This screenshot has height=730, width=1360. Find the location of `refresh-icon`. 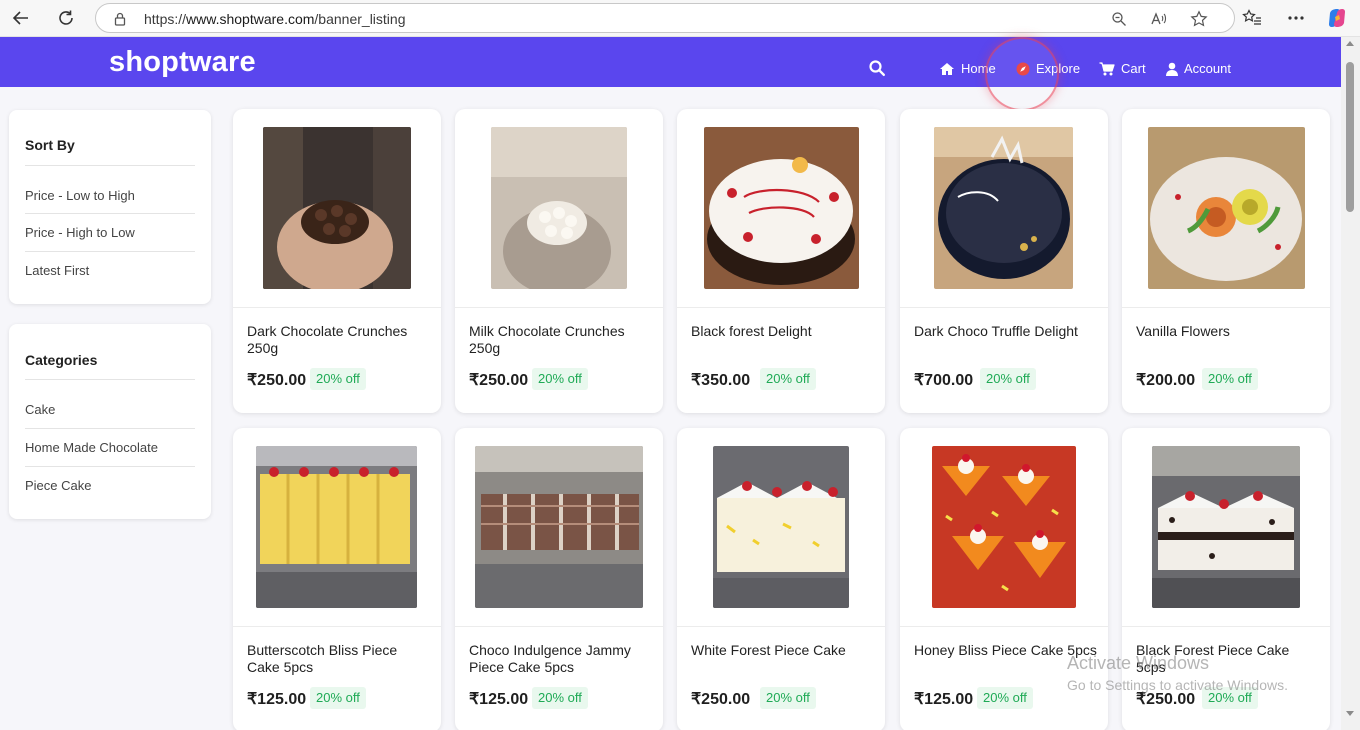

refresh-icon is located at coordinates (66, 18).